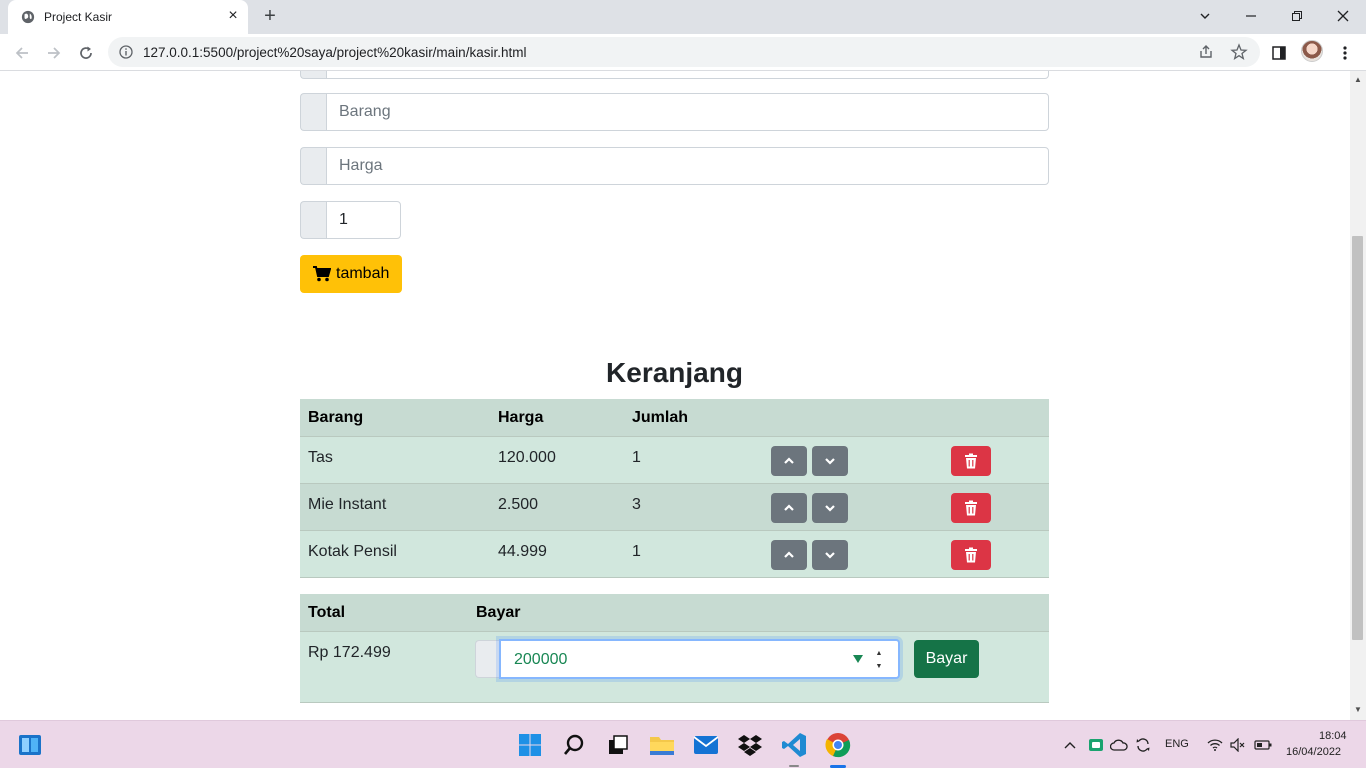 The height and width of the screenshot is (768, 1366). I want to click on jumlah-addon, so click(313, 220).